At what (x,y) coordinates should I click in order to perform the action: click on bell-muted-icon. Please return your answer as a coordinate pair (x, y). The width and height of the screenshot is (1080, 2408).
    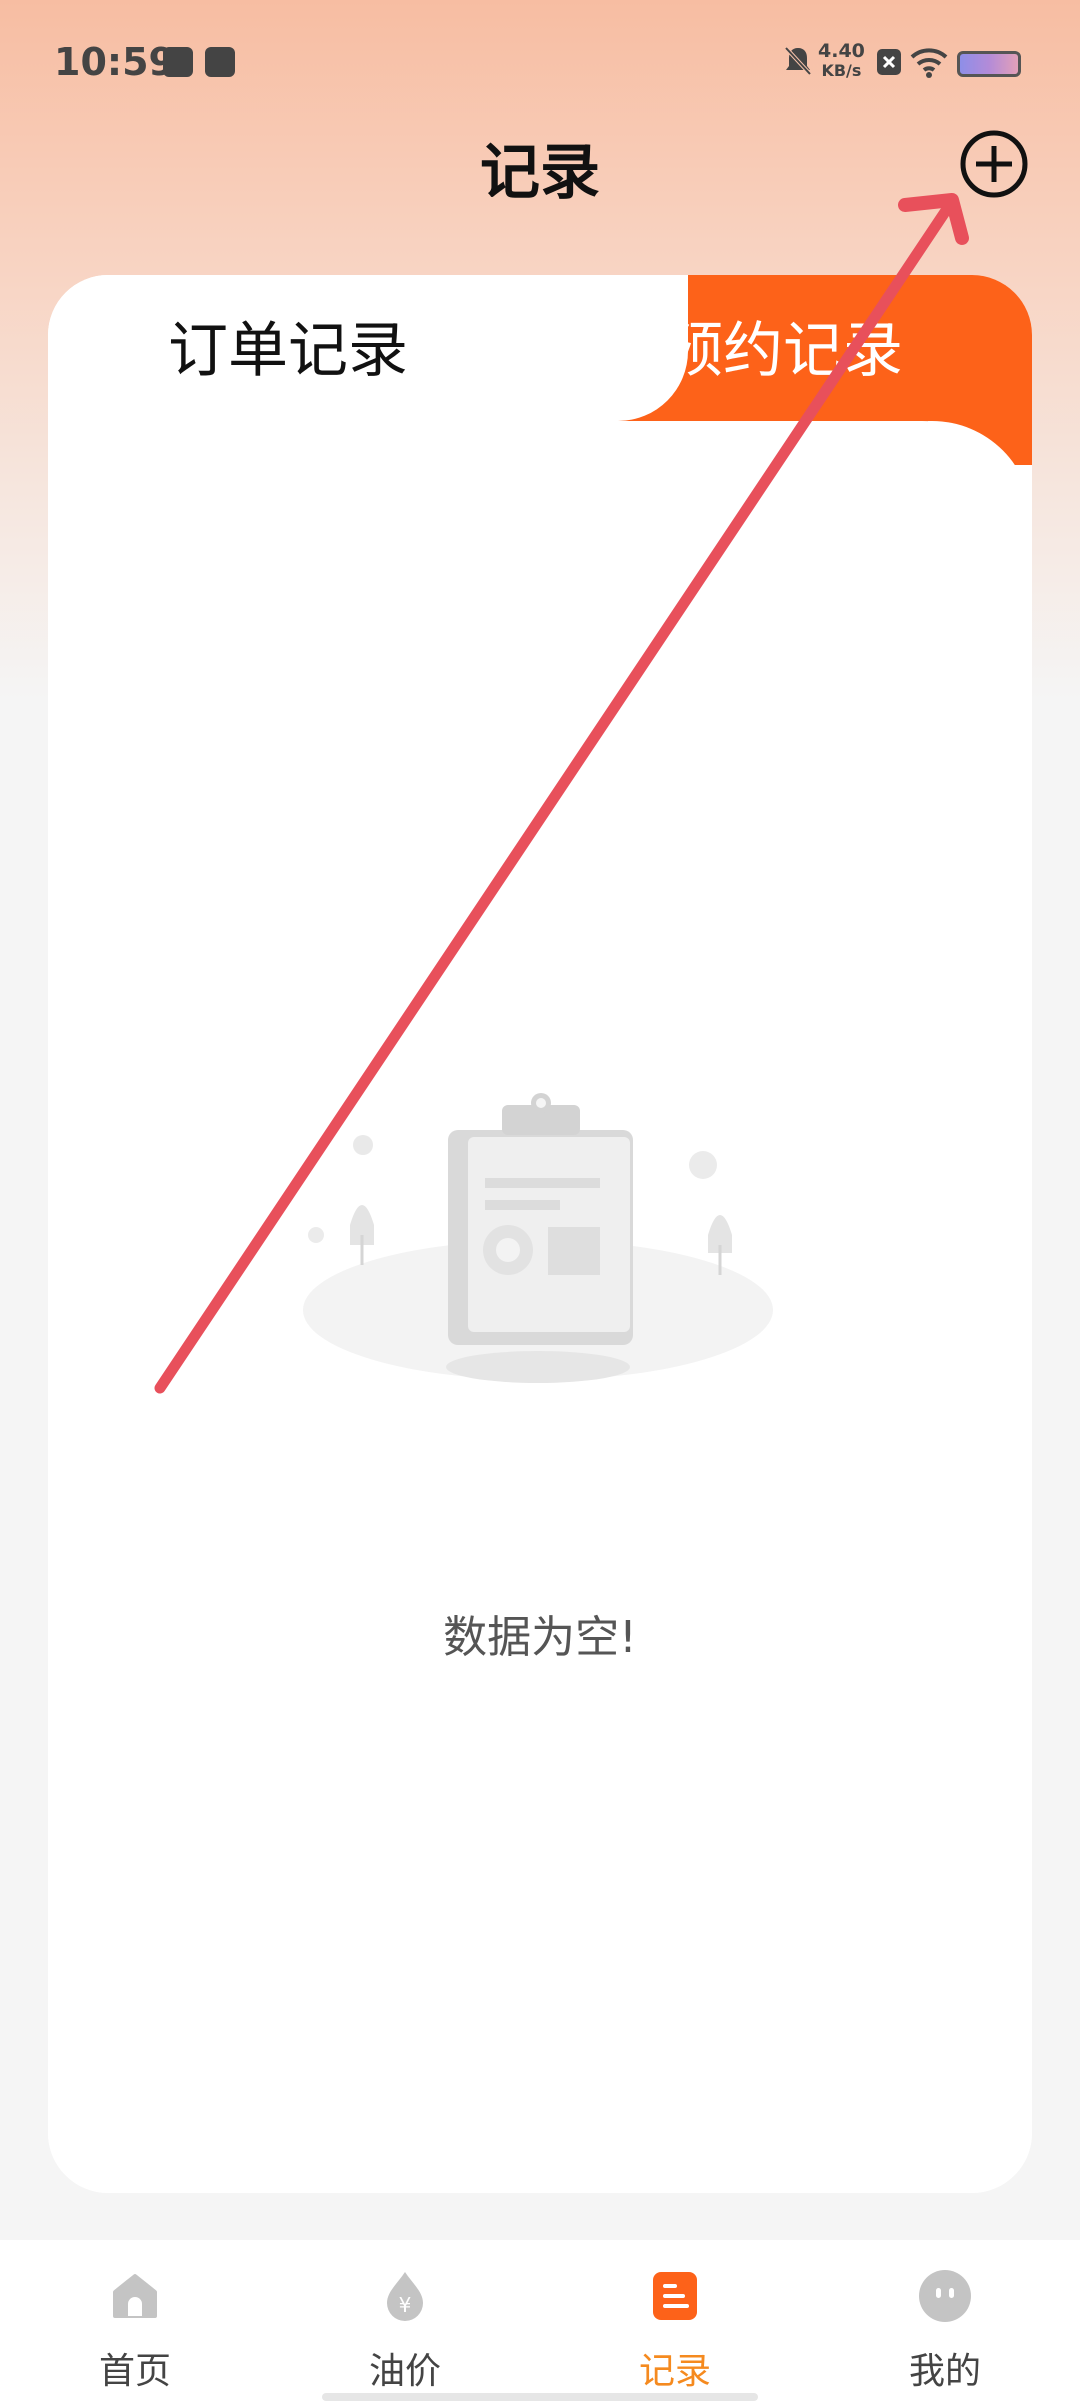
    Looking at the image, I should click on (798, 61).